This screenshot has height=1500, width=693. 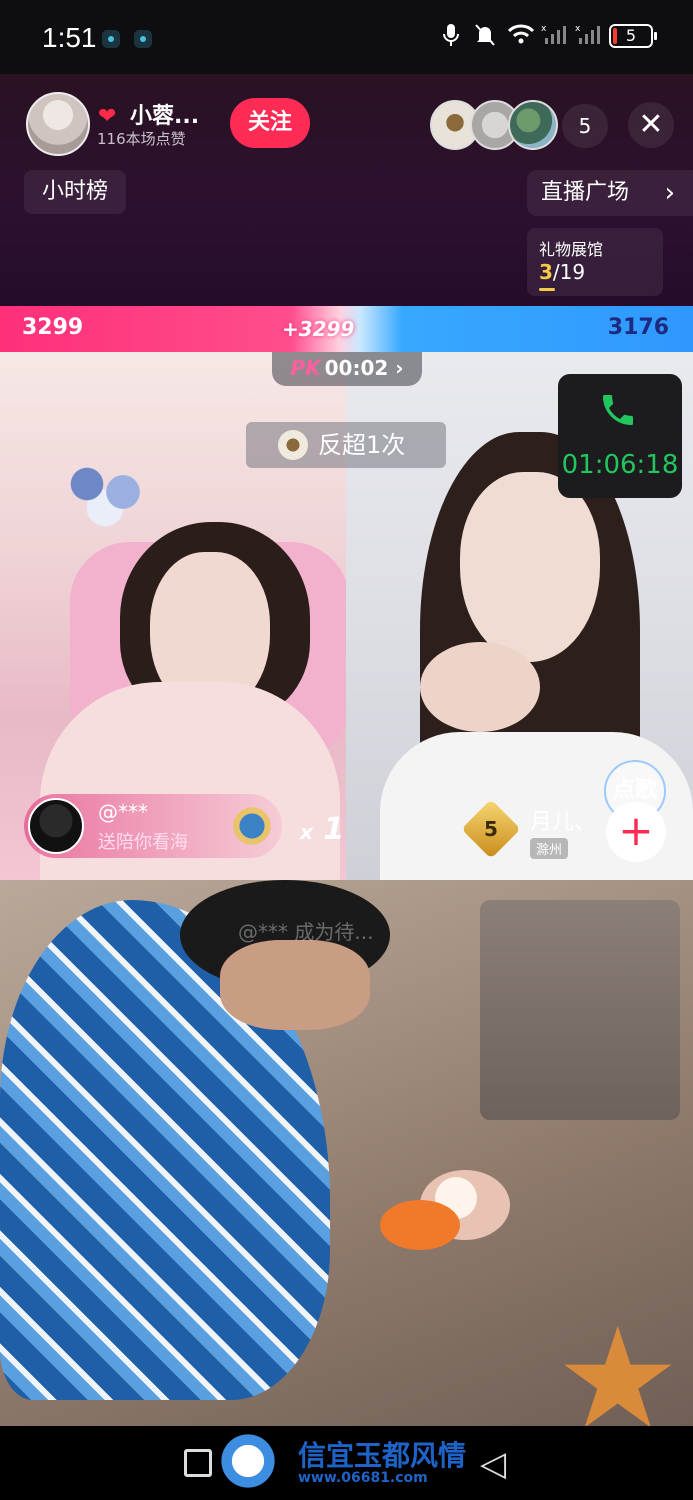 I want to click on mic-icon, so click(x=451, y=36).